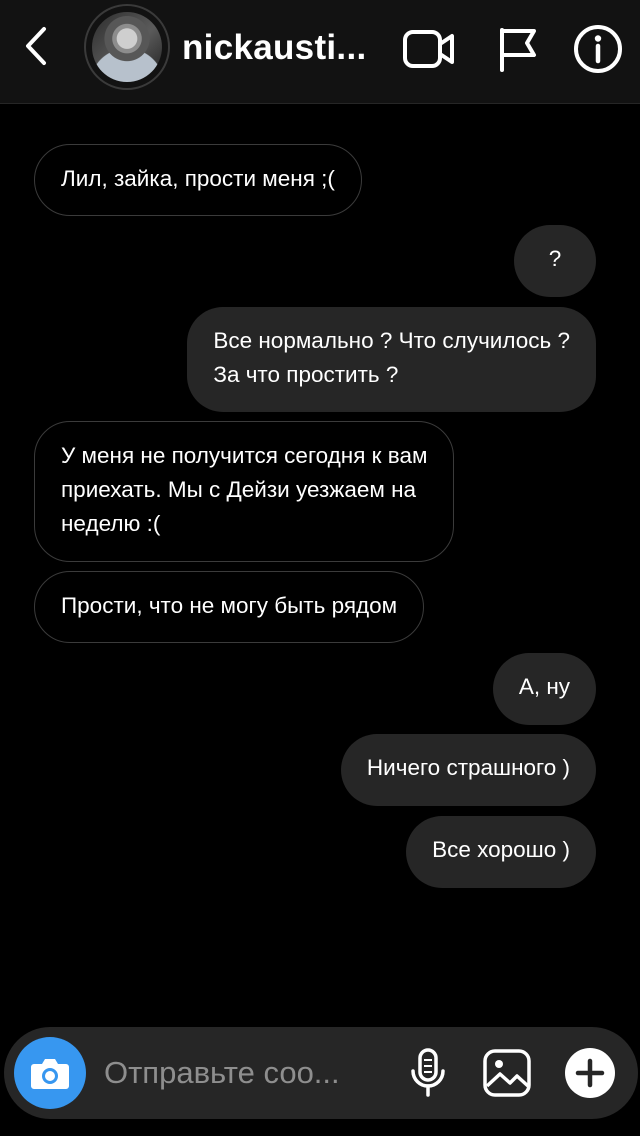 The image size is (640, 1136). I want to click on back-button, so click(36, 46).